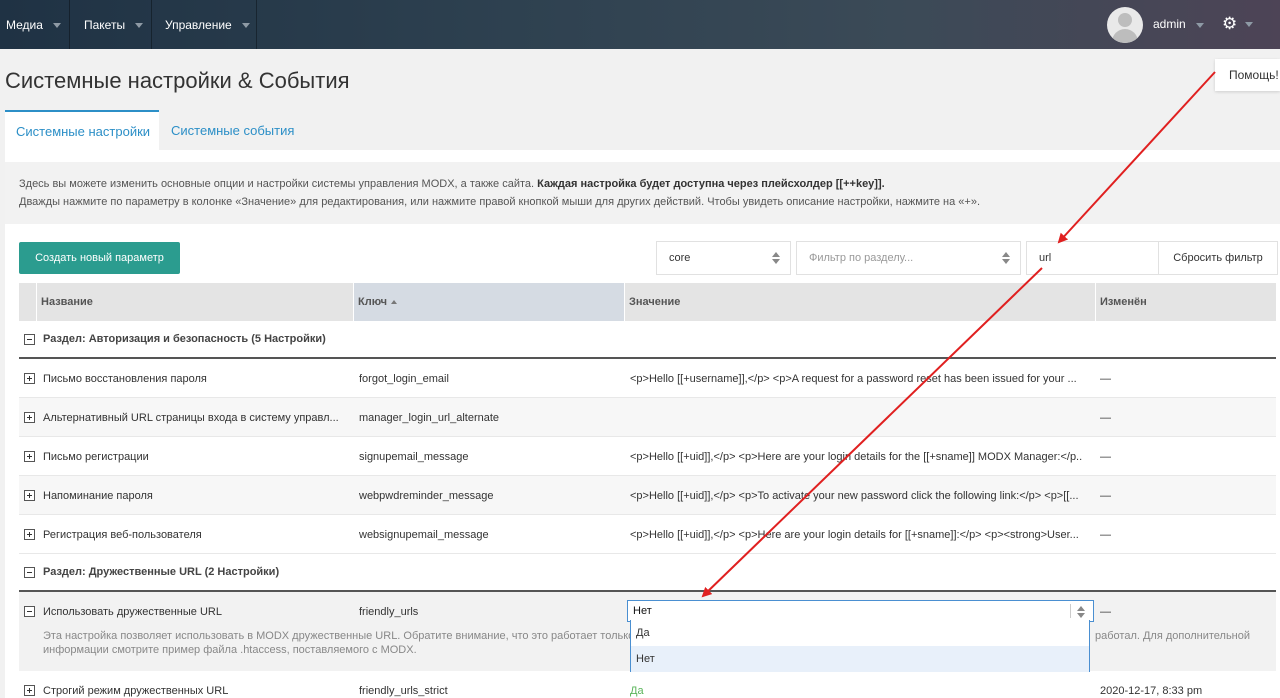  I want to click on user-menu: admin, so click(1178, 24).